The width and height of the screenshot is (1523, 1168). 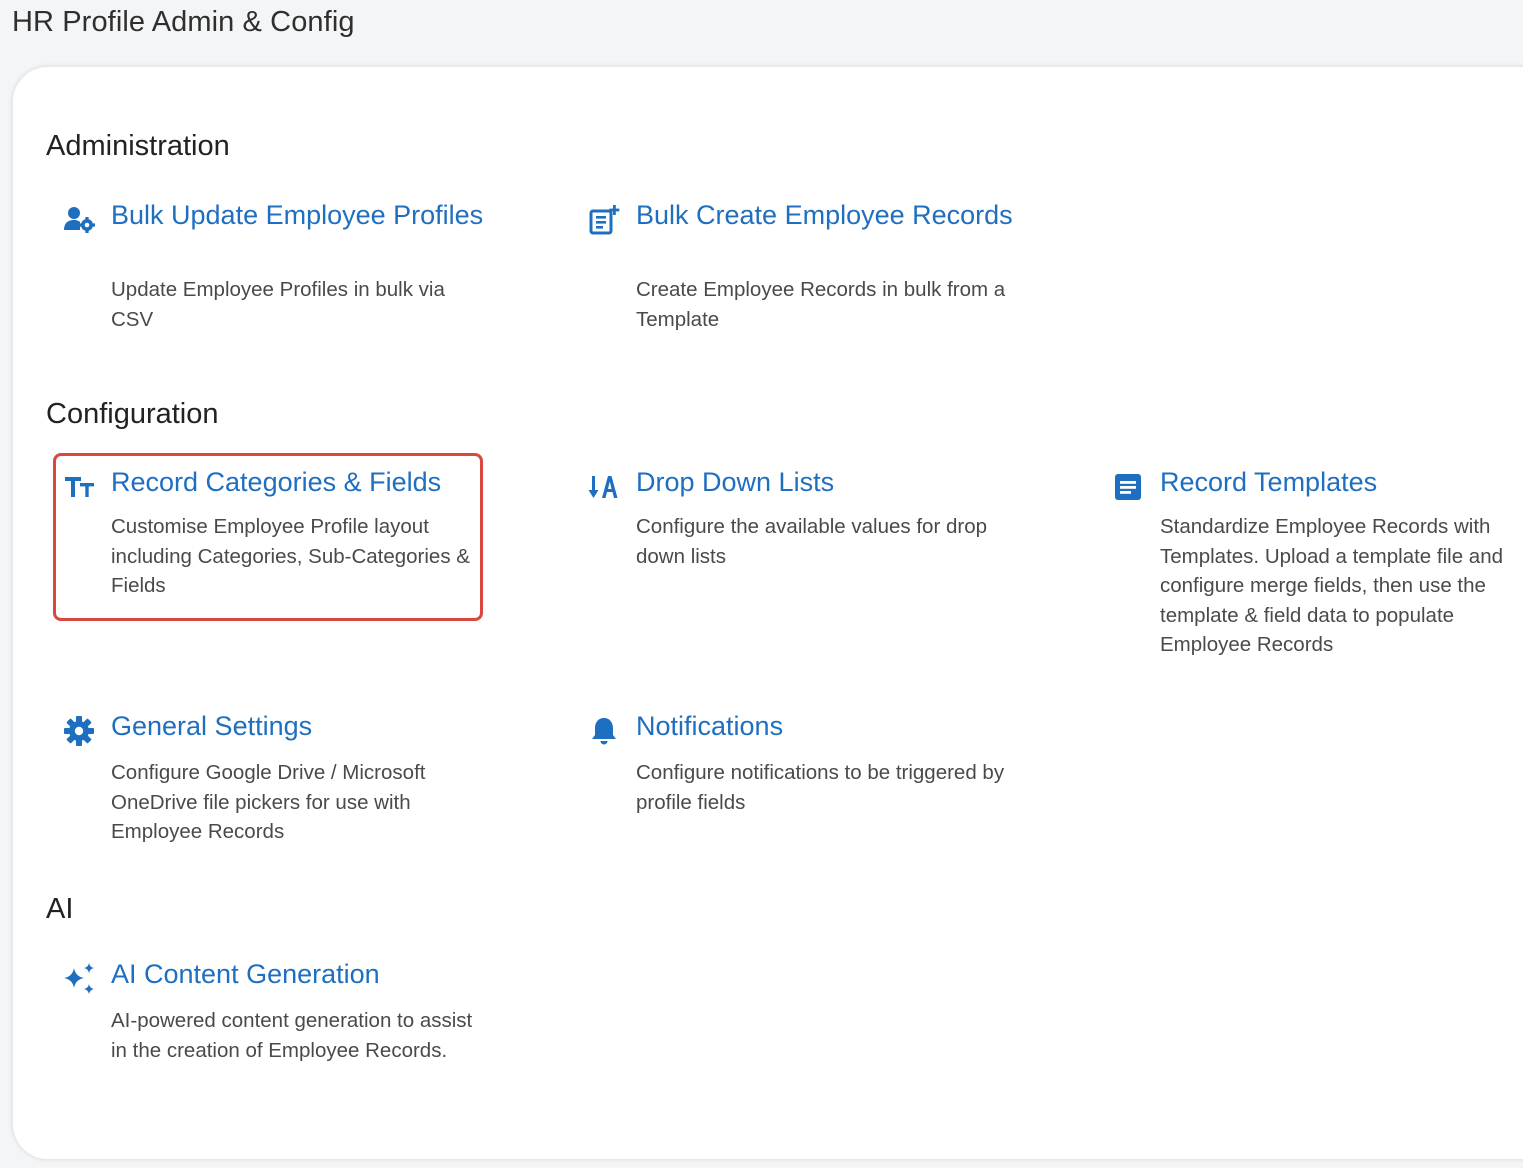 I want to click on text-size-icon, so click(x=79, y=487).